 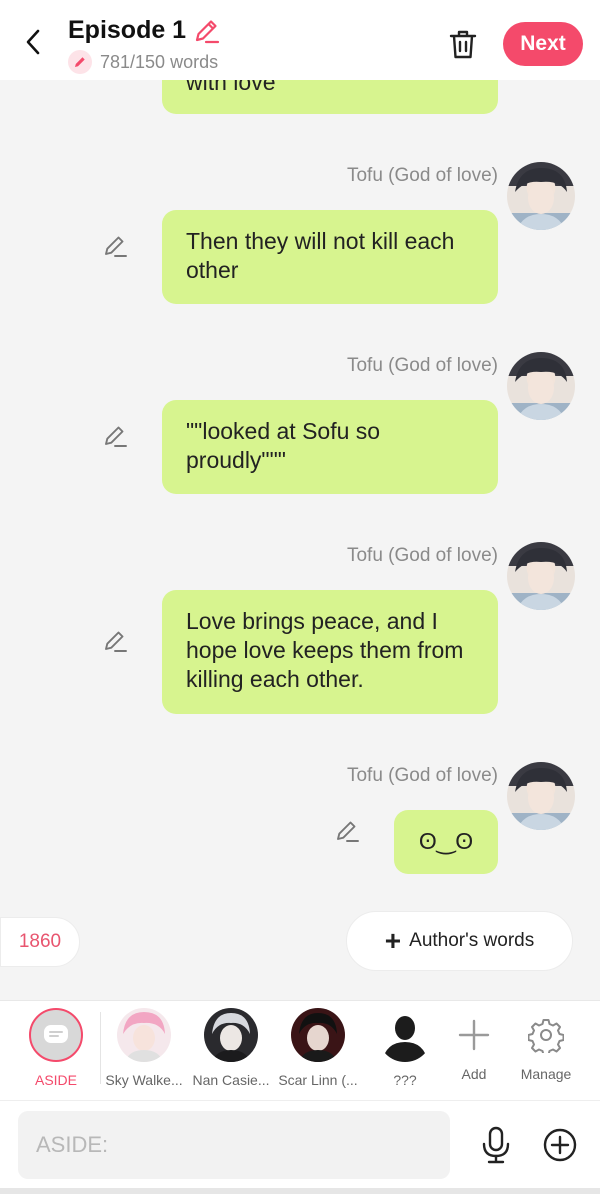 I want to click on message-text: with love, so click(x=231, y=87).